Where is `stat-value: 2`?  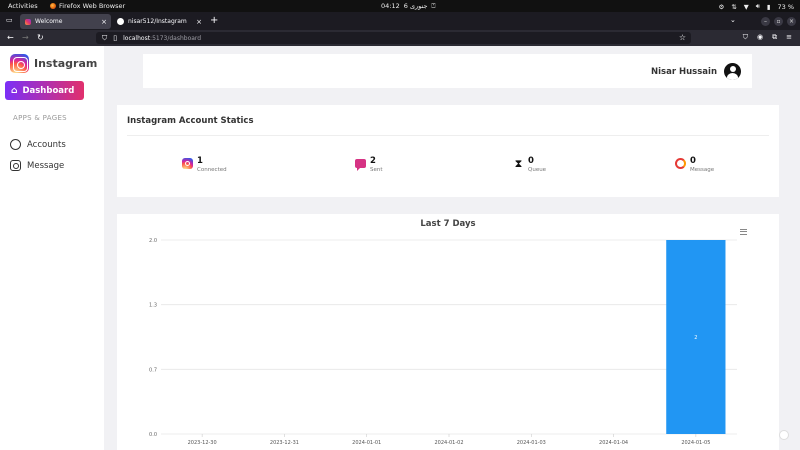 stat-value: 2 is located at coordinates (373, 161).